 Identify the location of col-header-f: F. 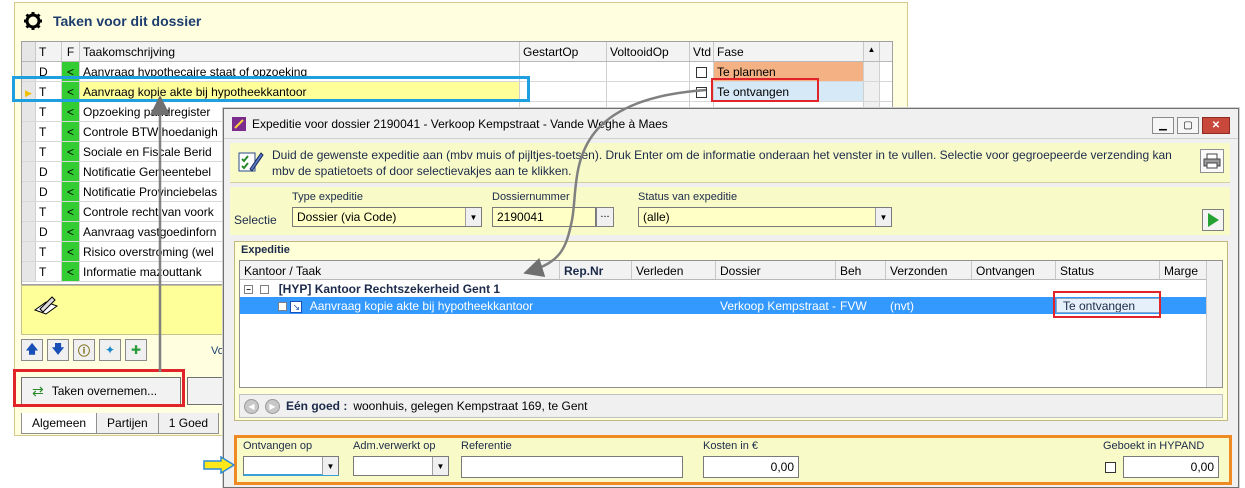
(71, 51).